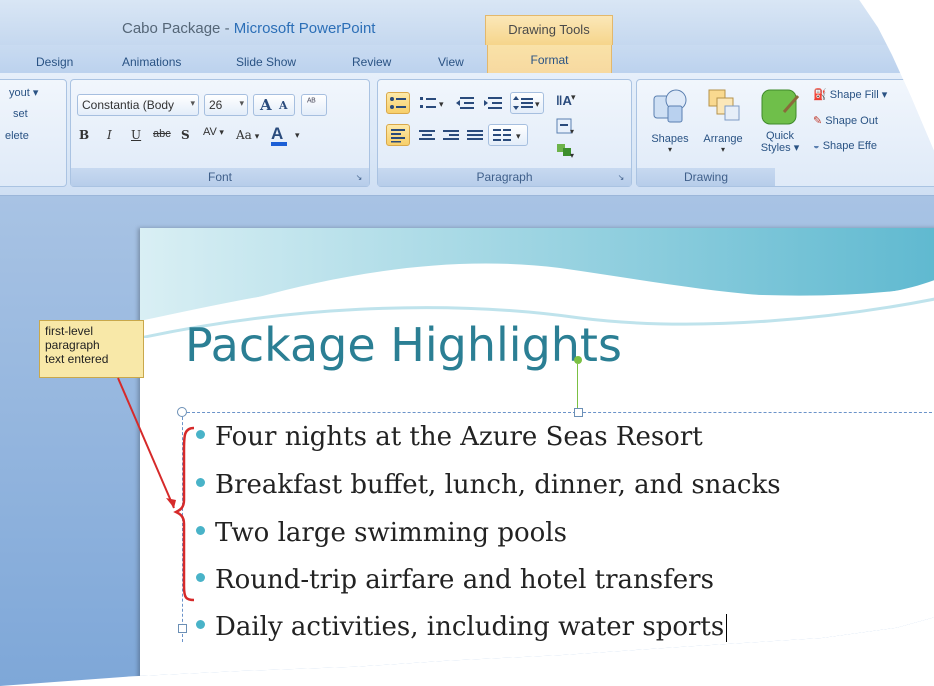  I want to click on bullet-list-icon, so click(398, 103).